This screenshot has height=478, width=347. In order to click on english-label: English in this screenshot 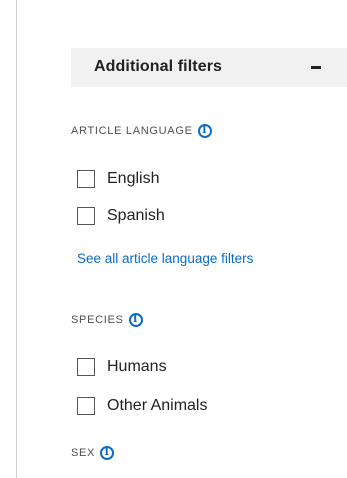, I will do `click(133, 178)`.